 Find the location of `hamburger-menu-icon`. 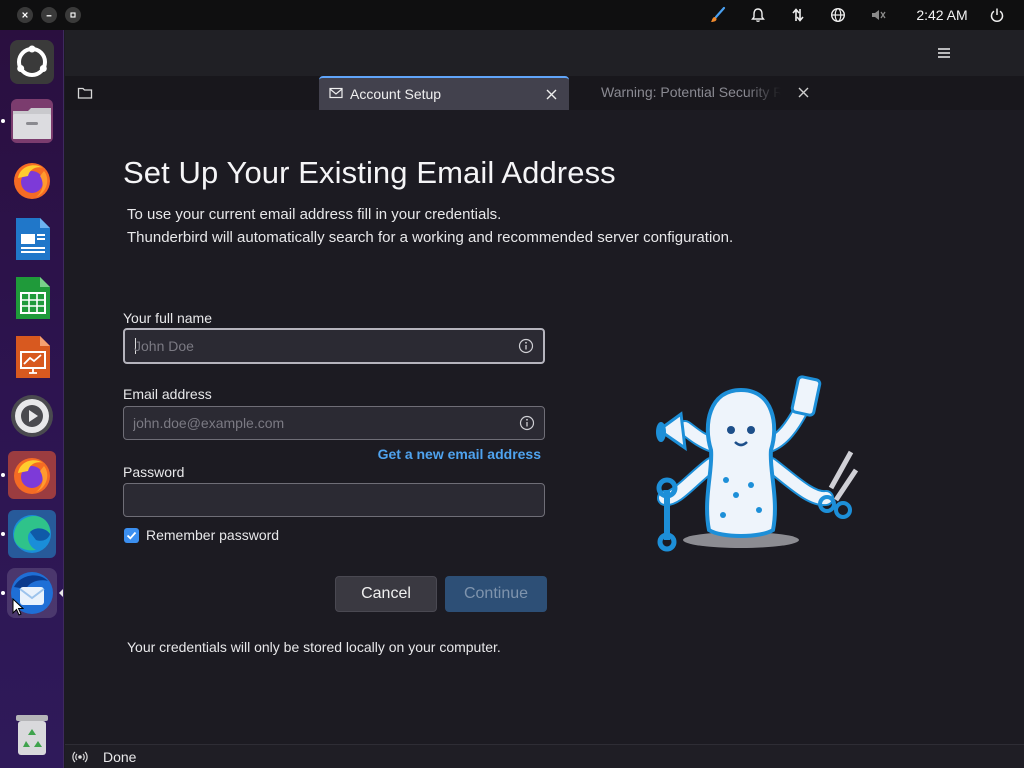

hamburger-menu-icon is located at coordinates (944, 53).